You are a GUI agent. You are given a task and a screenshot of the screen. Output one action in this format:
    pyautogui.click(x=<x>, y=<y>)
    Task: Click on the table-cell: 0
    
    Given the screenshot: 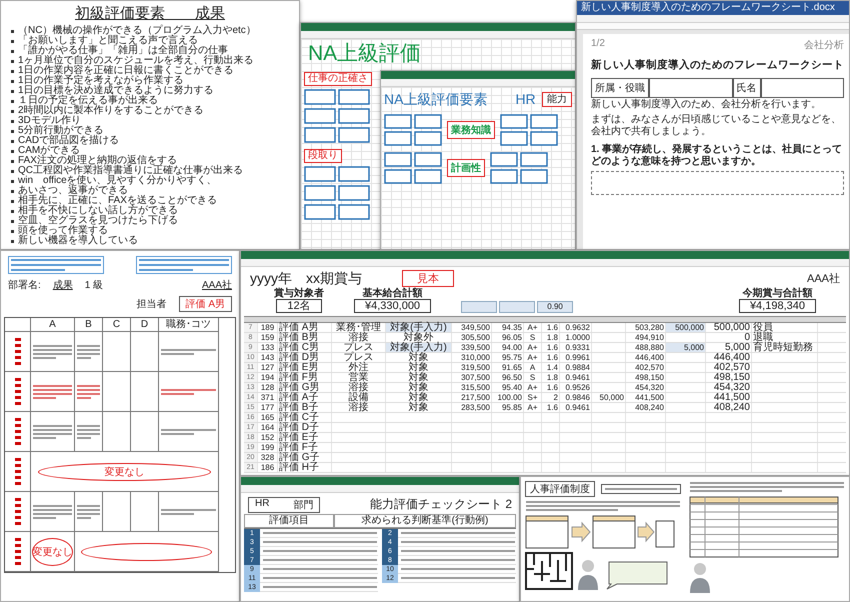 What is the action you would take?
    pyautogui.click(x=729, y=337)
    